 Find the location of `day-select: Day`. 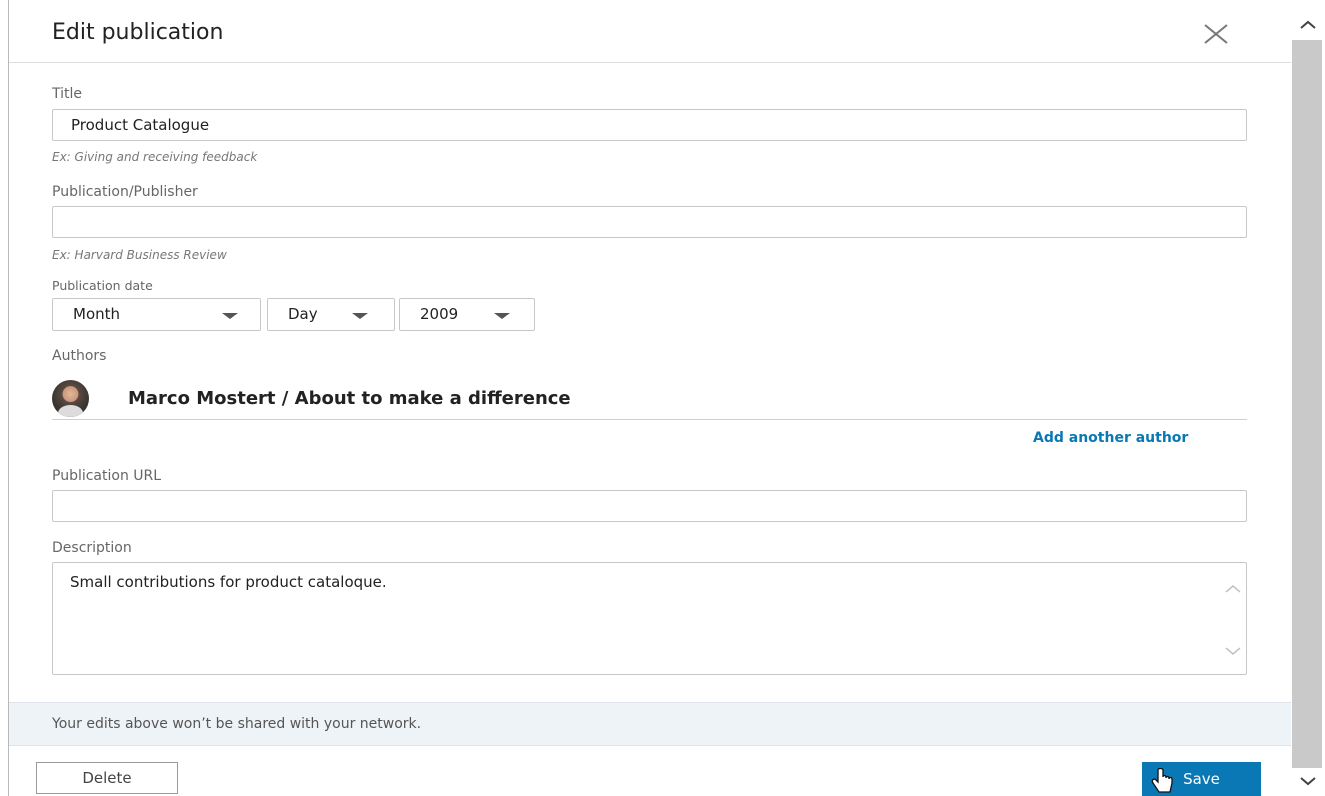

day-select: Day is located at coordinates (331, 314).